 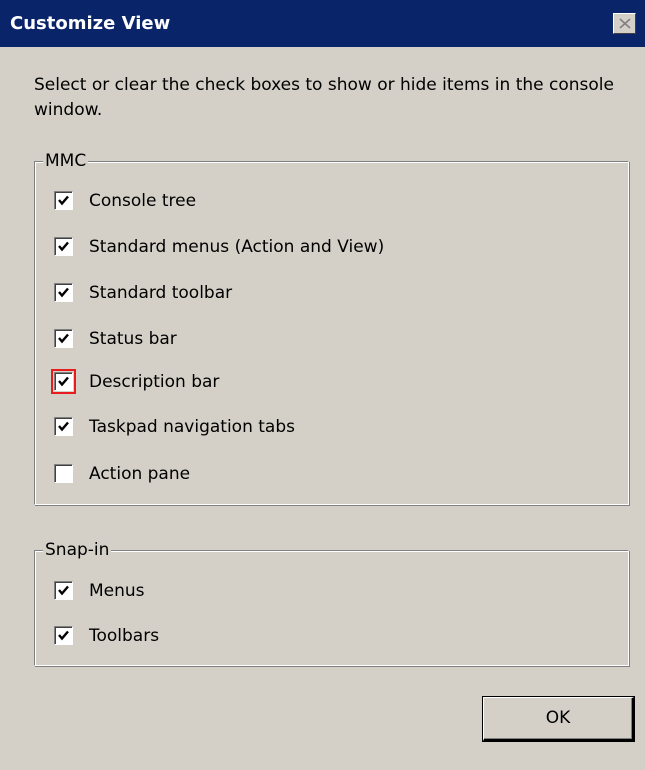 I want to click on description-bar-label: Description bar, so click(x=154, y=382).